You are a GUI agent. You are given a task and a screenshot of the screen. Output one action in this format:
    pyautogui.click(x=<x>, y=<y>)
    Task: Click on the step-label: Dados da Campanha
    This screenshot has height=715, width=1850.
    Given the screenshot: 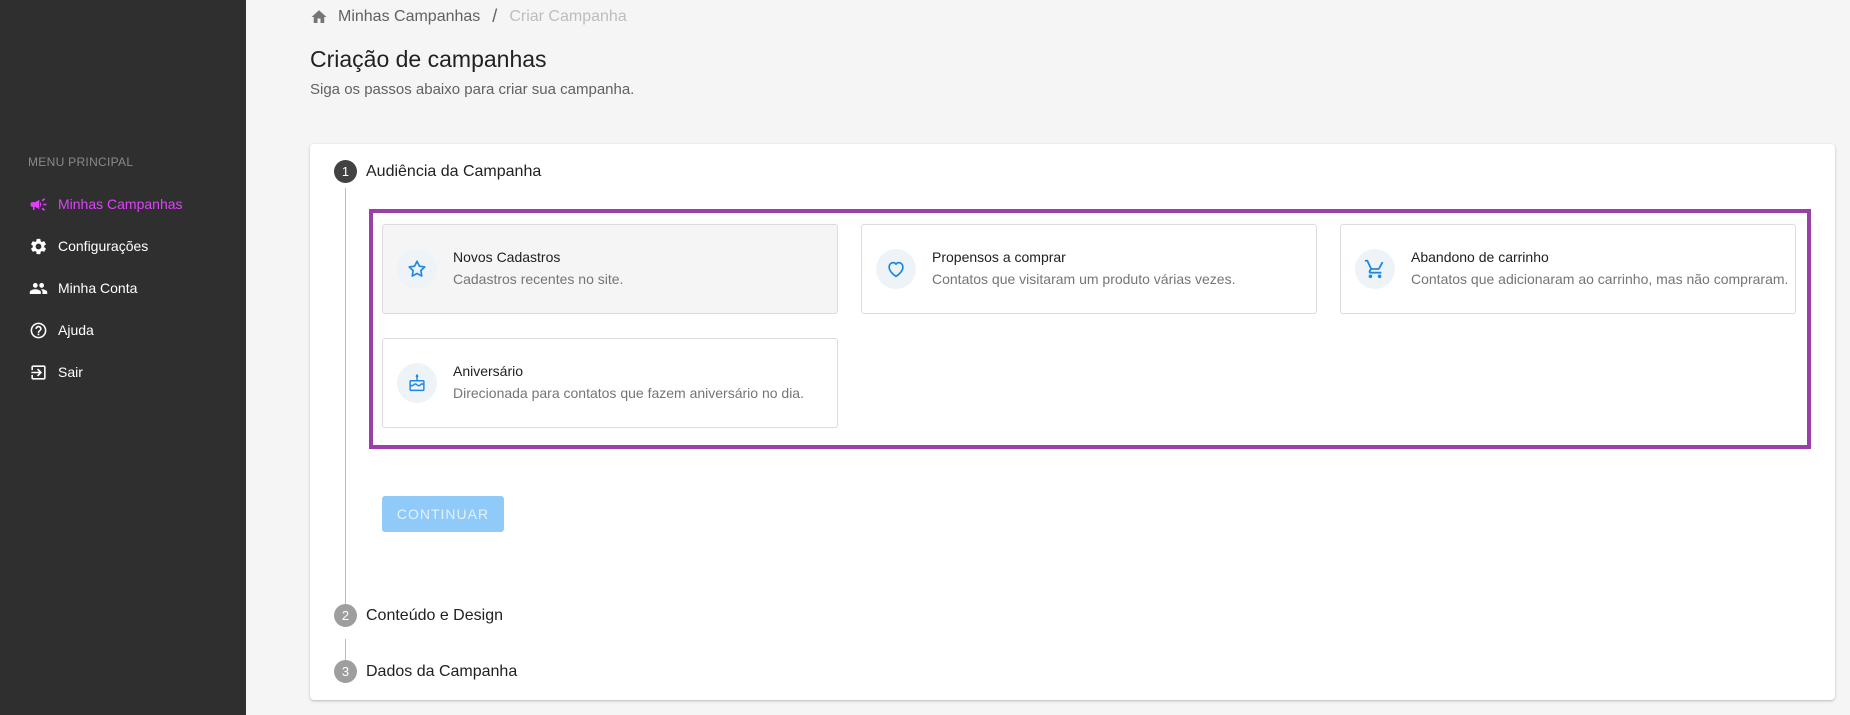 What is the action you would take?
    pyautogui.click(x=442, y=671)
    